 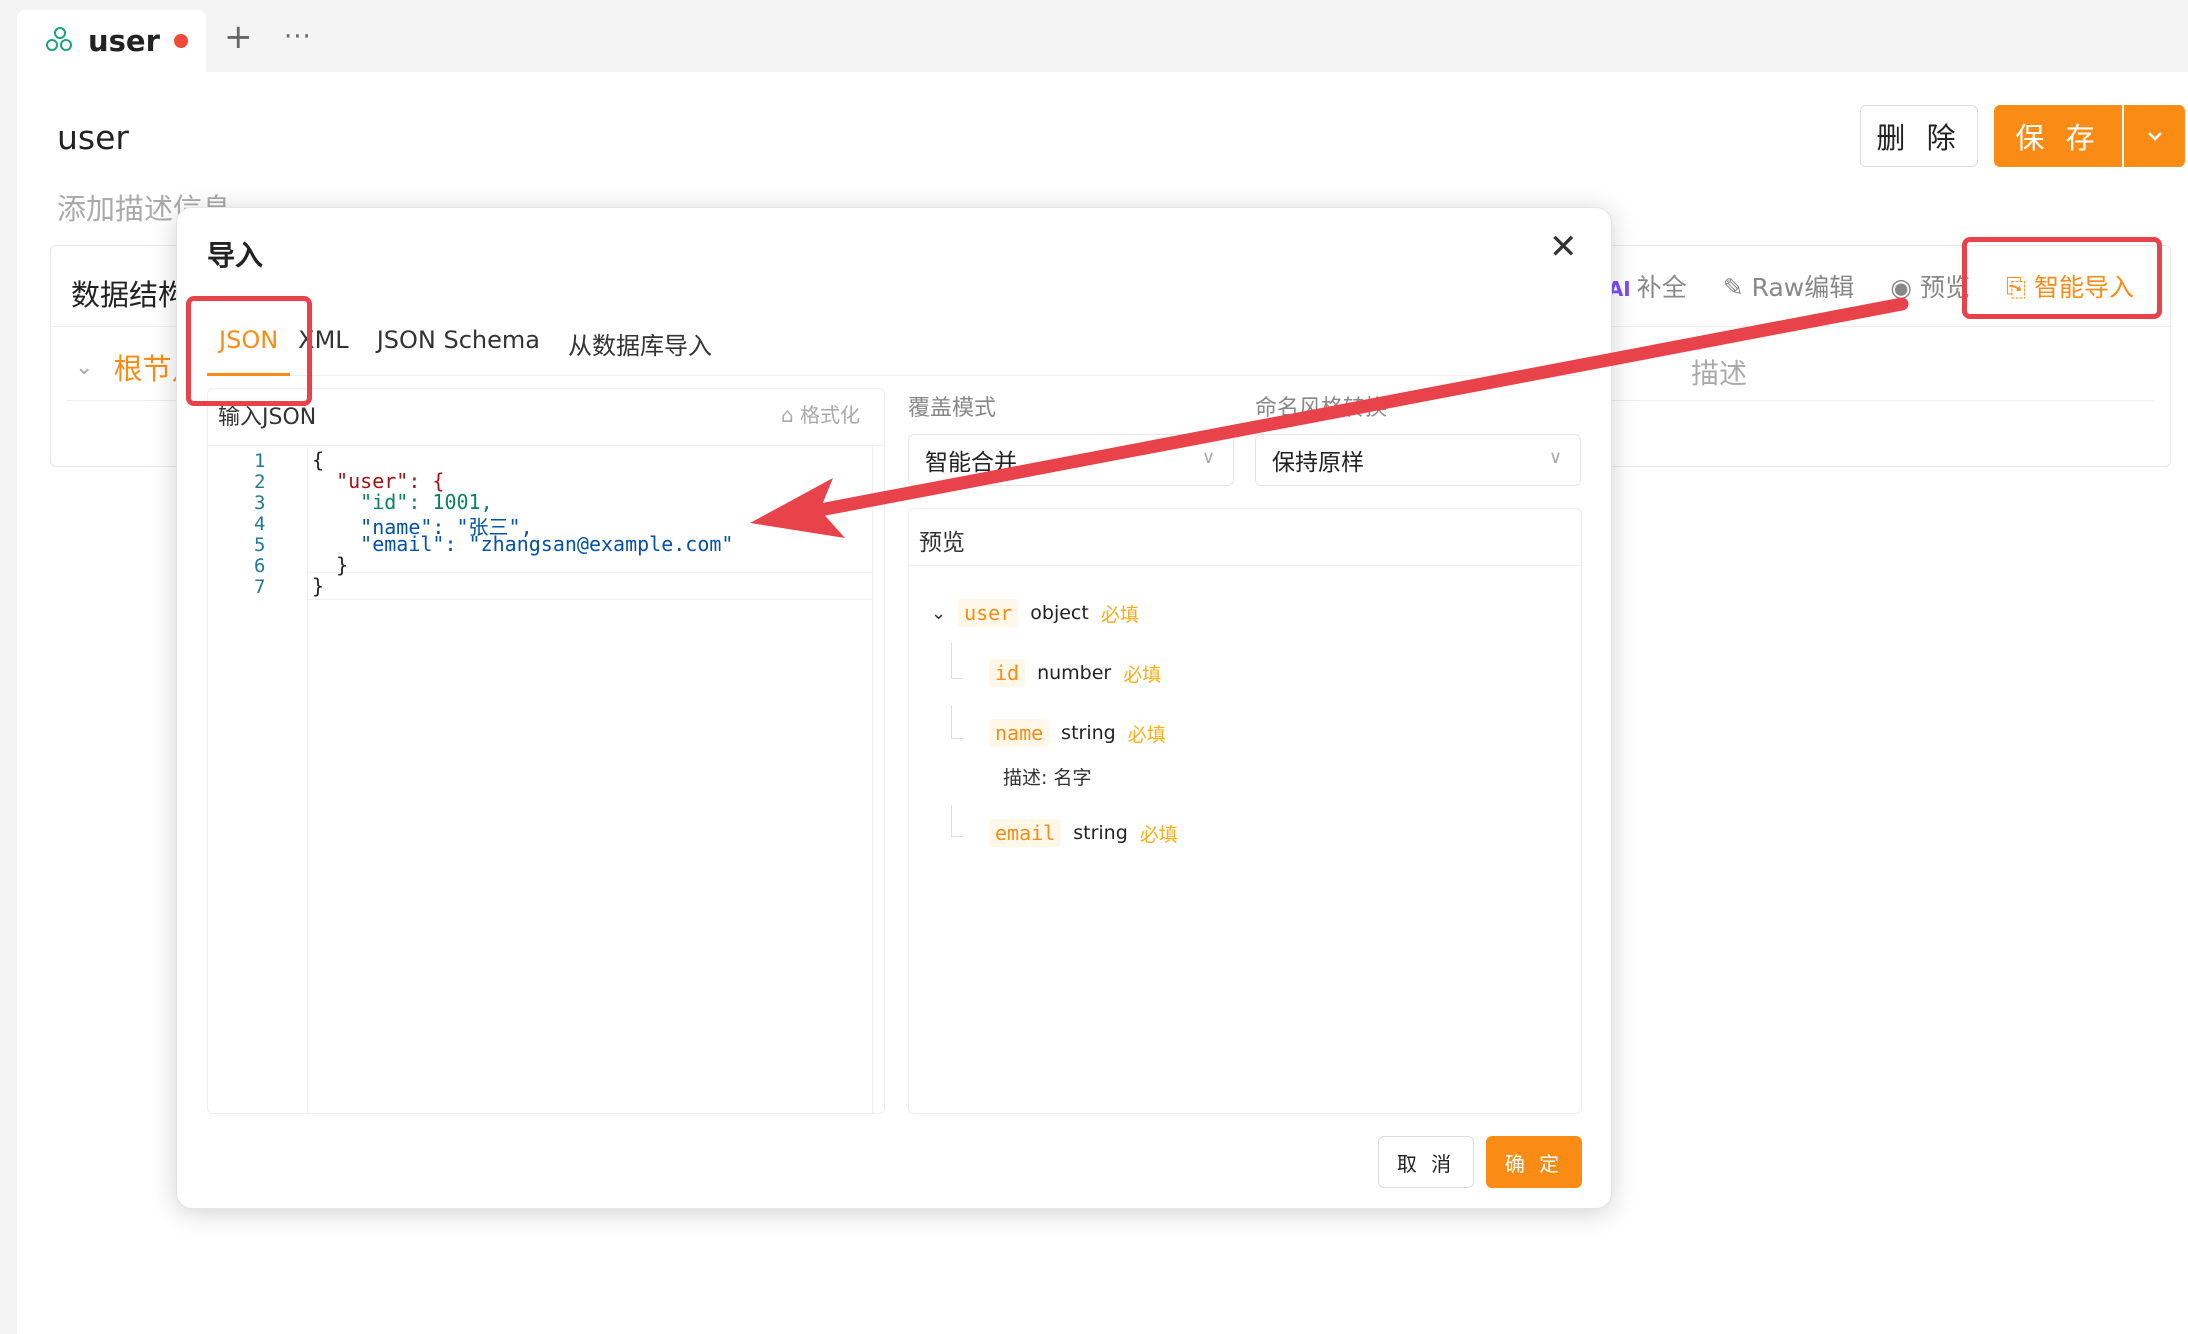 What do you see at coordinates (1719, 373) in the screenshot?
I see `description-column-header: 描述` at bounding box center [1719, 373].